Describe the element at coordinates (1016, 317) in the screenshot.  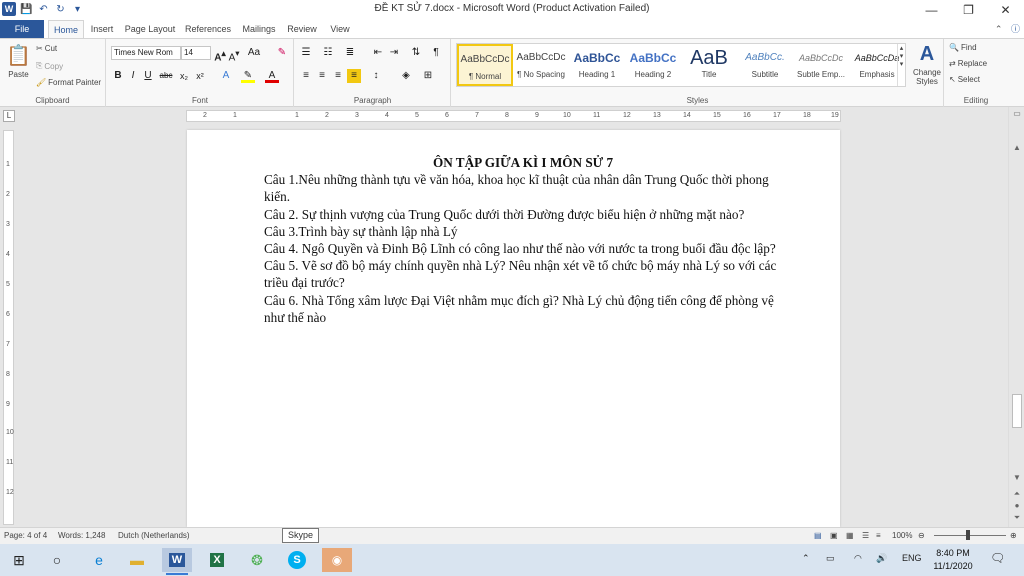
I see `vertical-scrollbar: ▭ ▲ ▼ ⏶ ● ⏷` at that location.